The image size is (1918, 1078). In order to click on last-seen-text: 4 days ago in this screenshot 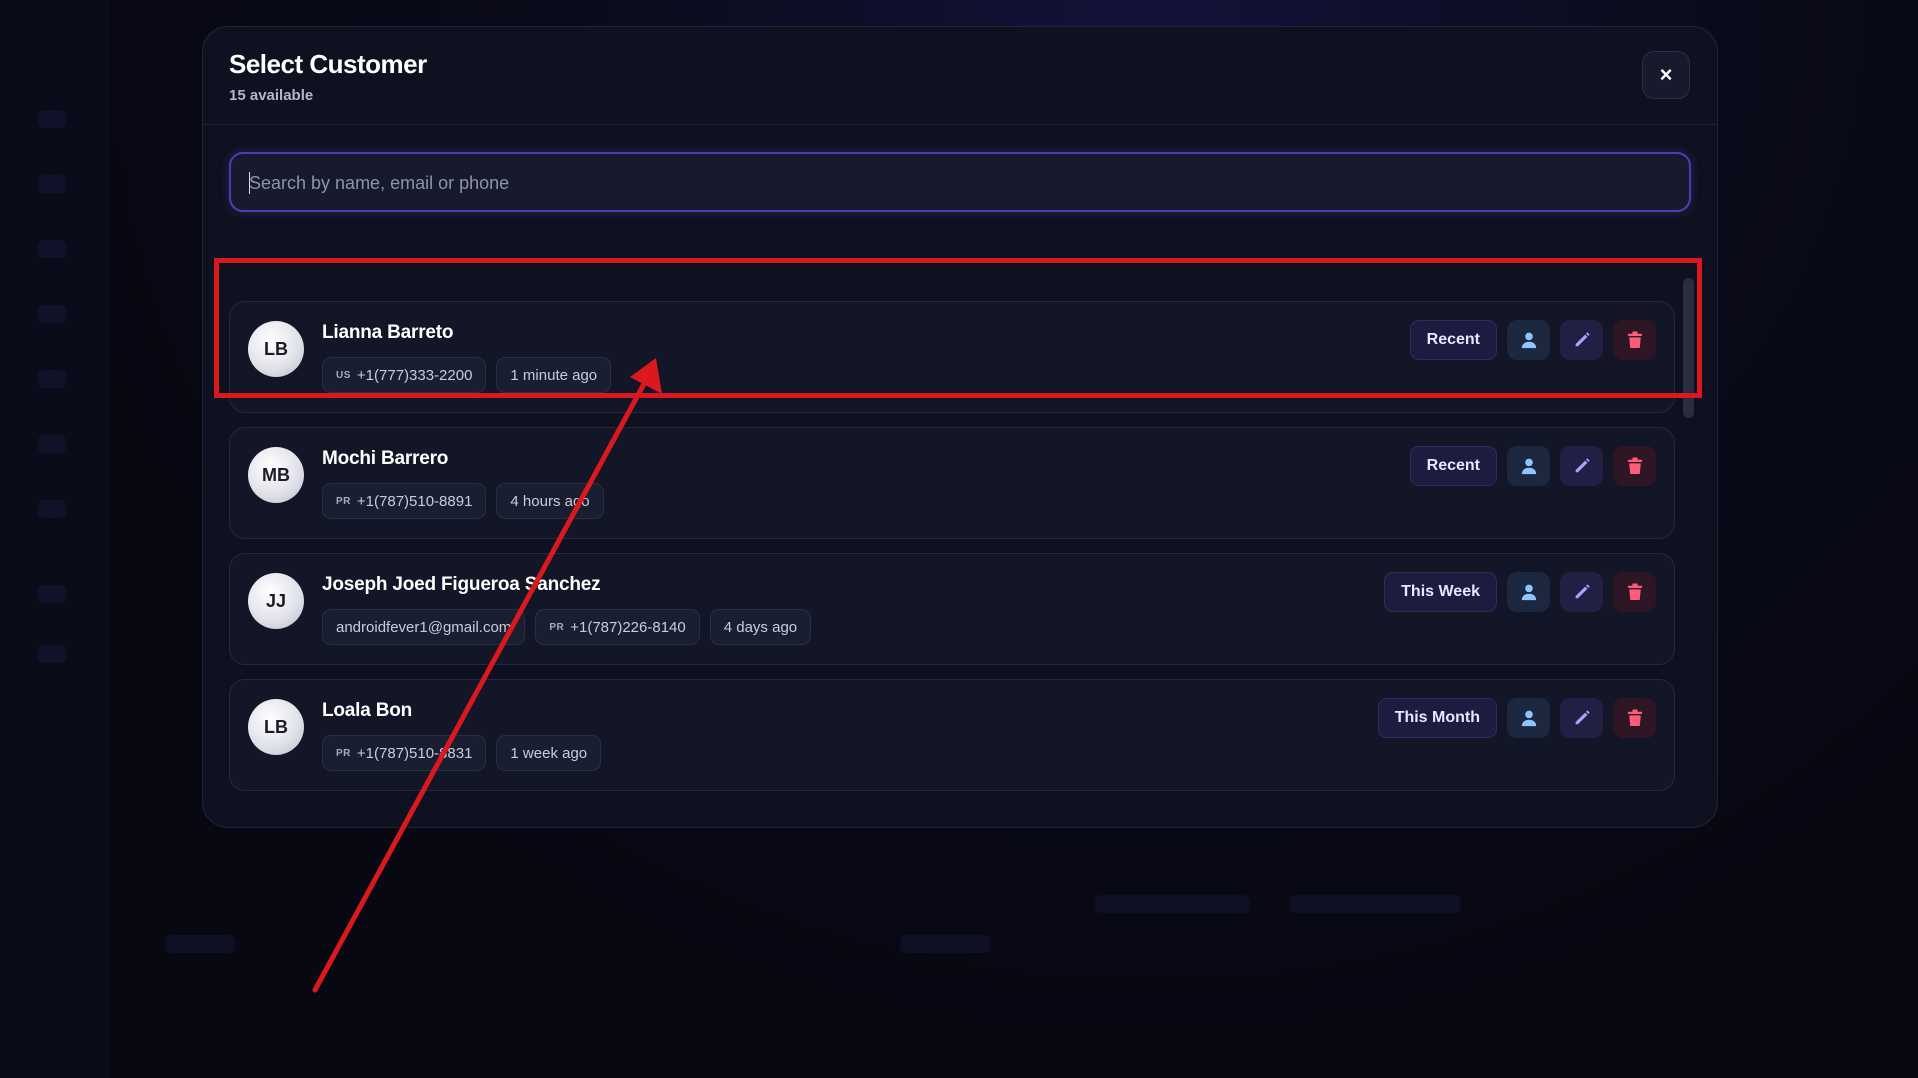, I will do `click(760, 627)`.